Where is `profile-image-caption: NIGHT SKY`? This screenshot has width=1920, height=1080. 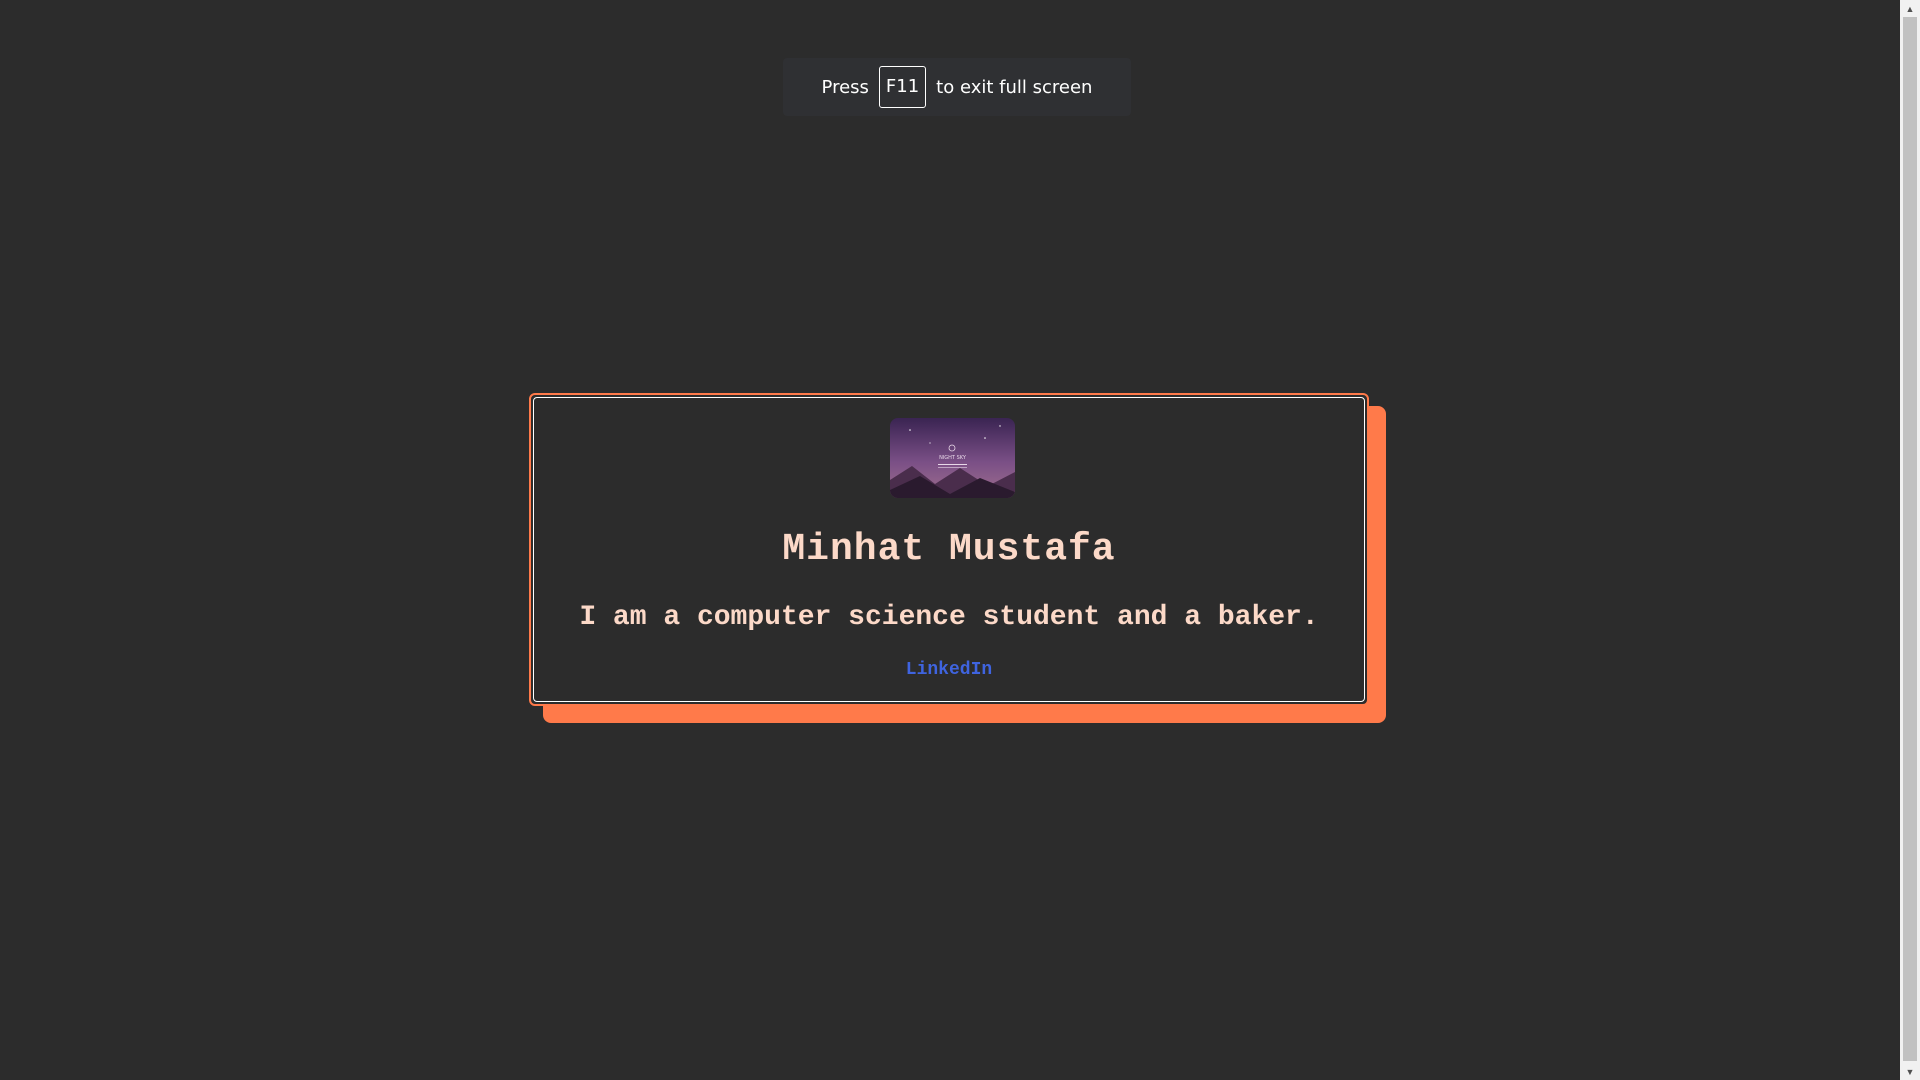 profile-image-caption: NIGHT SKY is located at coordinates (953, 458).